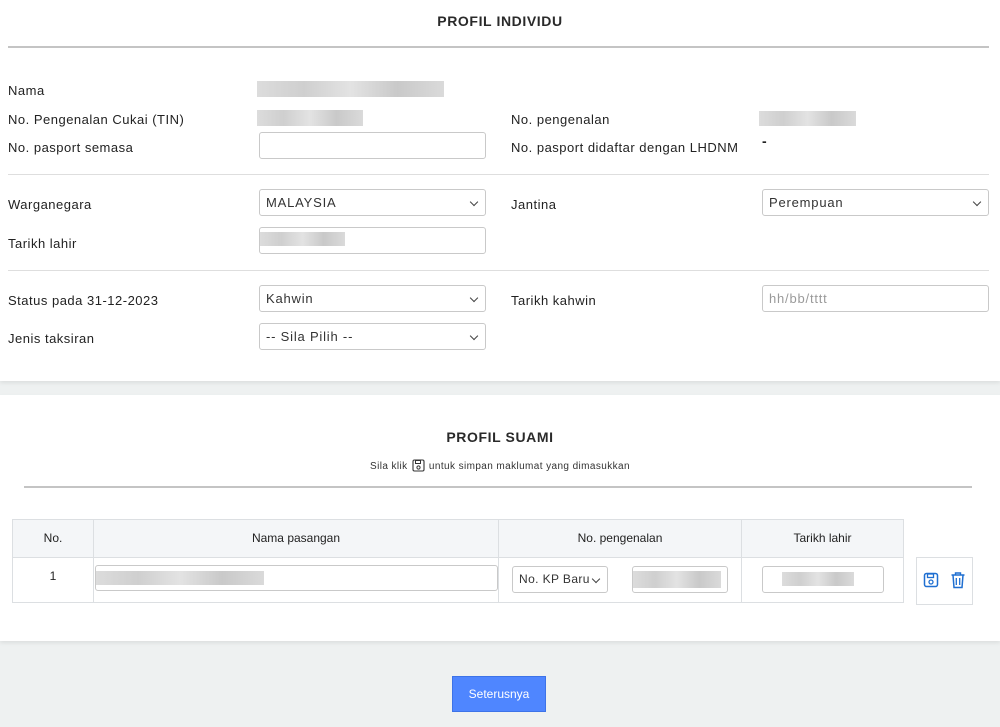  What do you see at coordinates (534, 204) in the screenshot?
I see `jantina-label: Jantina` at bounding box center [534, 204].